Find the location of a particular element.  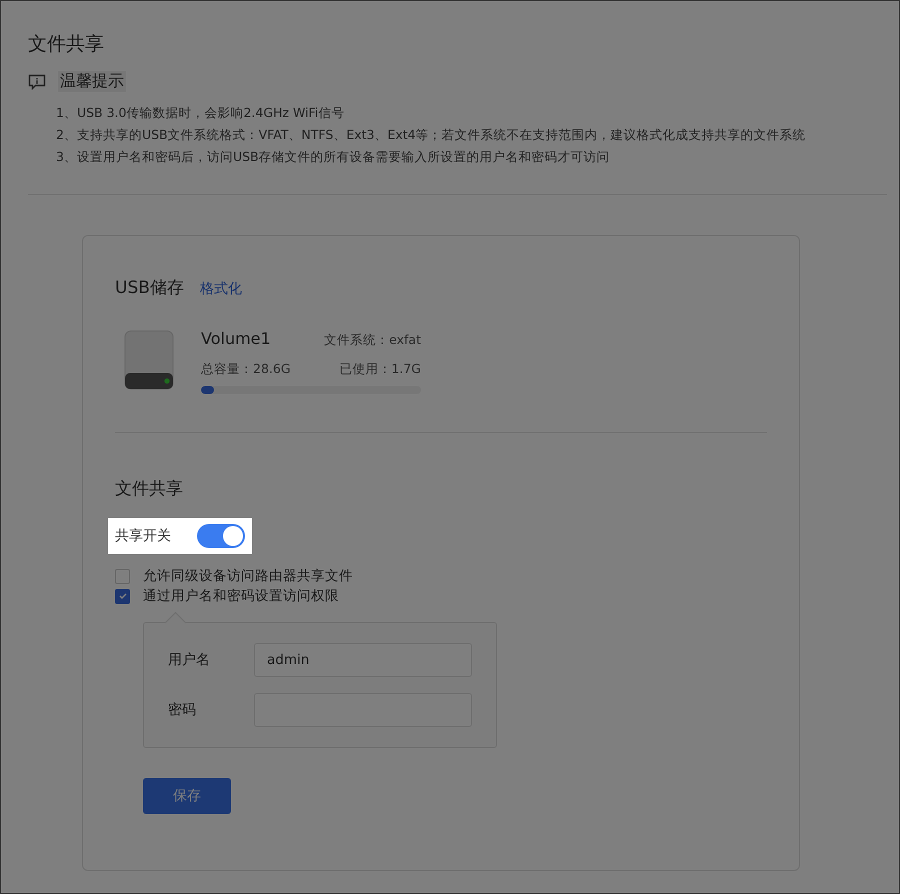

tip-text: 2、支持共享的USB文件系统格式：VFAT、NTFS、Ext3、Ext4等；若文件系统不在支持范围内，建议格式化成支持共享的文件系统 is located at coordinates (431, 135).